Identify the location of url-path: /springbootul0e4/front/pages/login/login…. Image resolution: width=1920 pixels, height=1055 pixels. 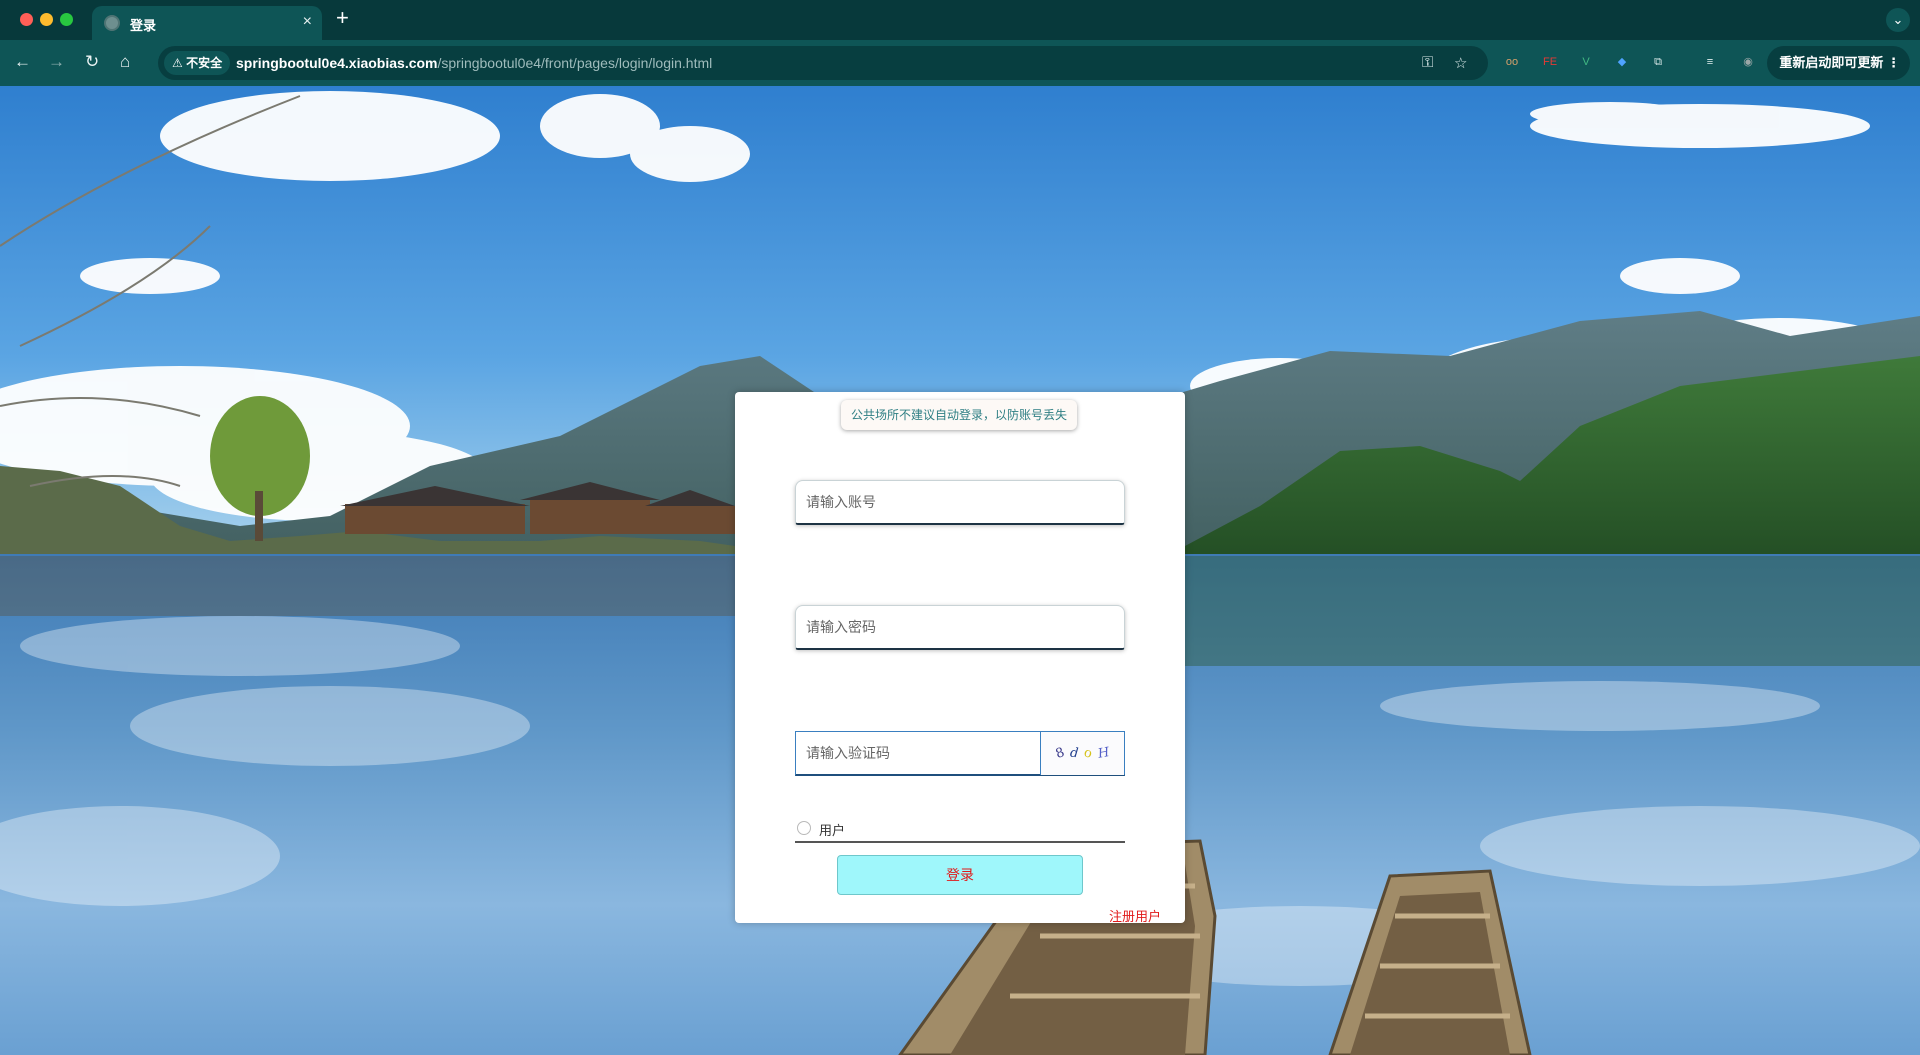
(575, 63).